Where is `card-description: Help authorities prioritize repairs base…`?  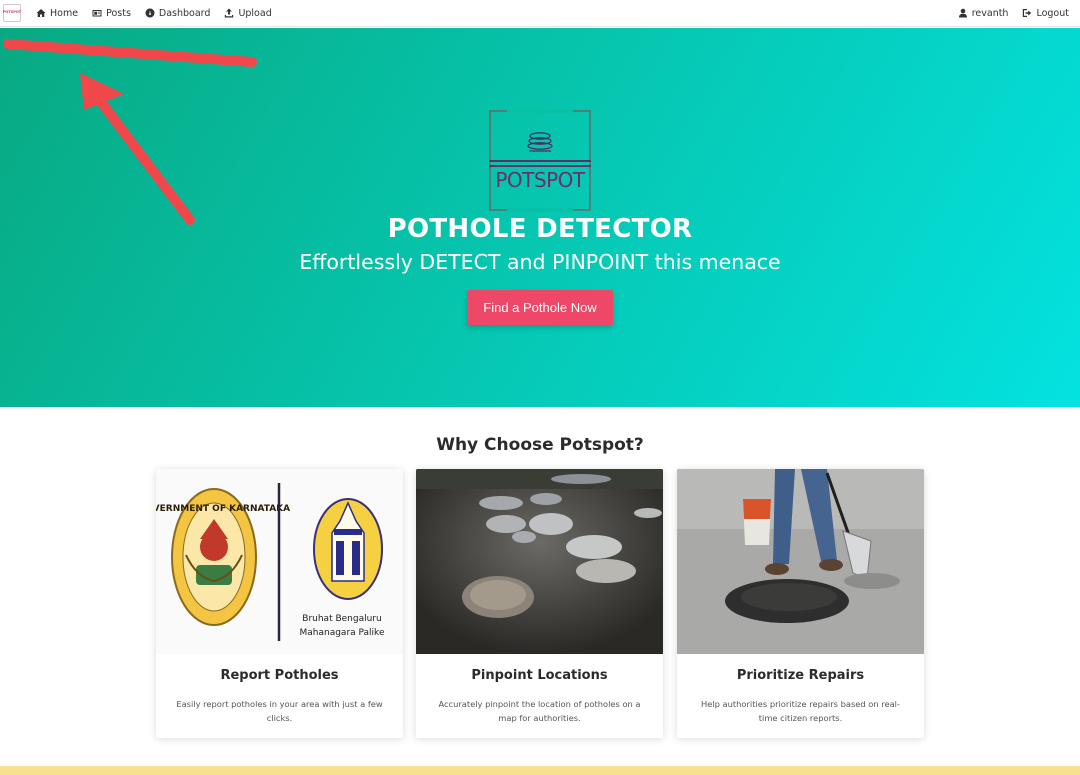 card-description: Help authorities prioritize repairs base… is located at coordinates (800, 711).